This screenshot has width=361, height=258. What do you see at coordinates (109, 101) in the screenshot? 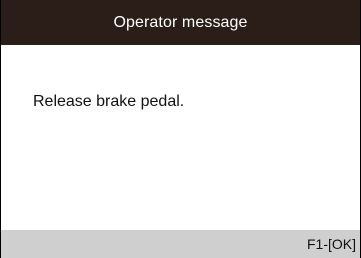
I see `operator-message-text: Release brake pedal.` at bounding box center [109, 101].